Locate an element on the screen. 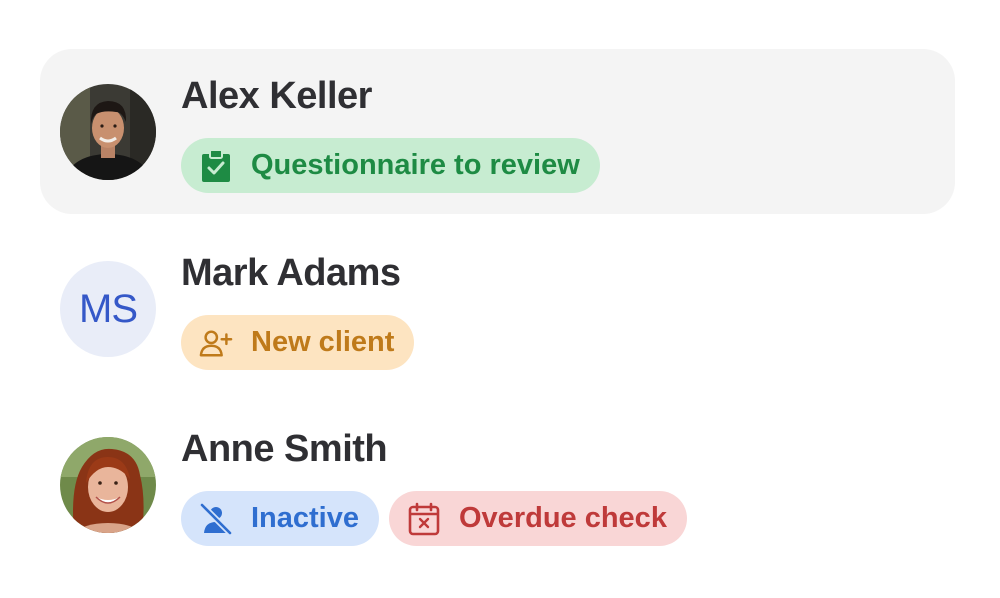  status-badge-overdue-check: Overdue check is located at coordinates (538, 518).